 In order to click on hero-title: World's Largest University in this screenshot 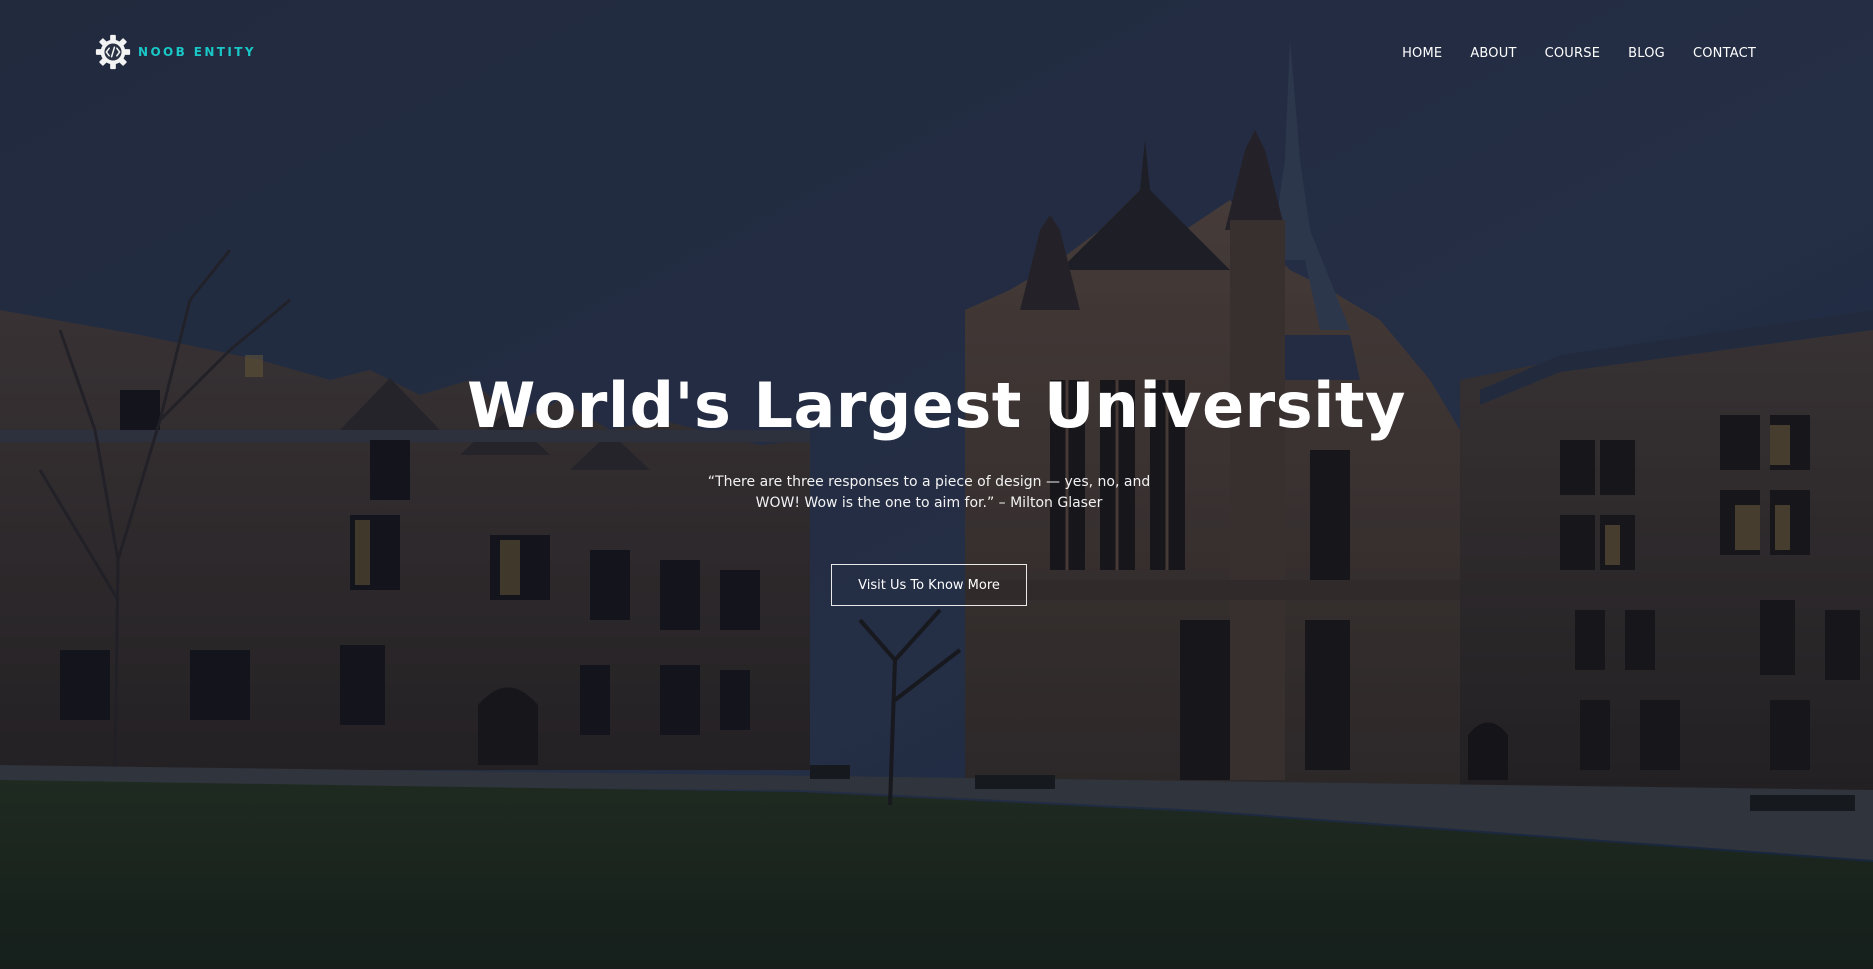, I will do `click(936, 405)`.